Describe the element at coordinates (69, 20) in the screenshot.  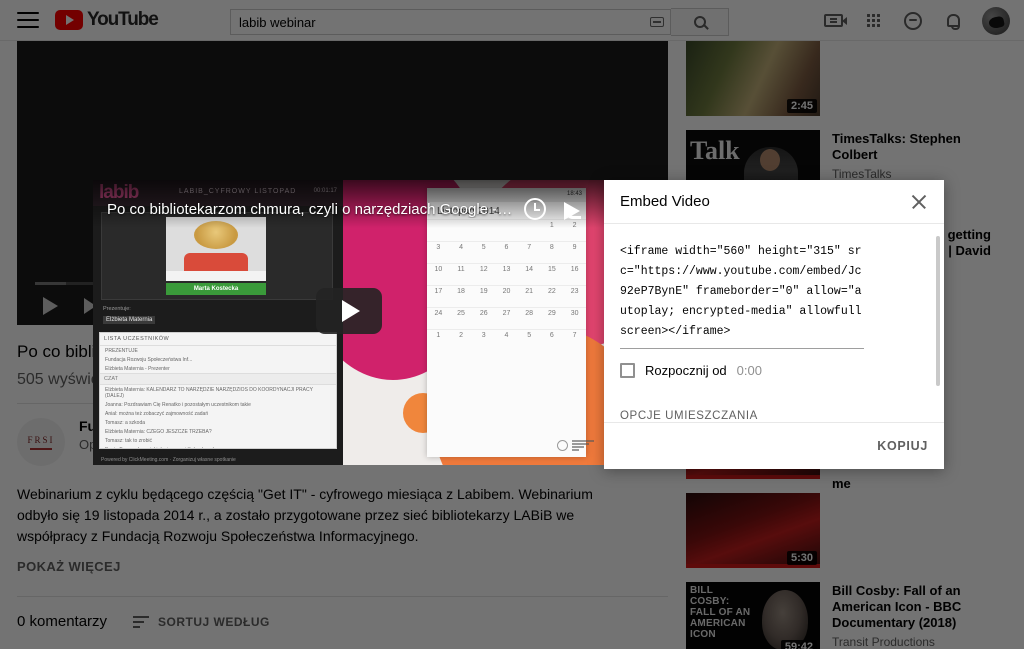
I see `youtube-play-icon` at that location.